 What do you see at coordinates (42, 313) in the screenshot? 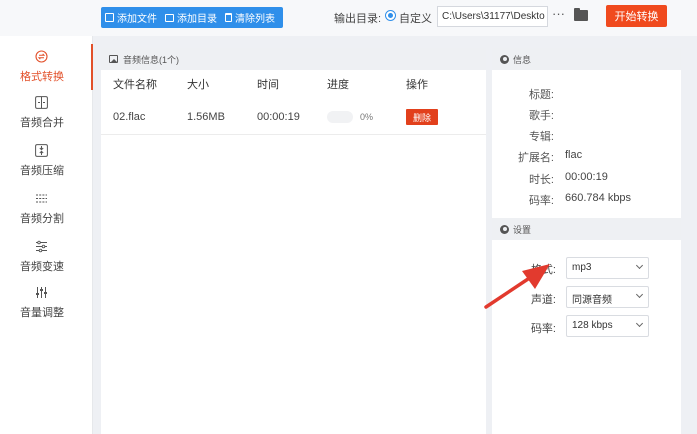
I see `sidebar-item-label: 音量调整` at bounding box center [42, 313].